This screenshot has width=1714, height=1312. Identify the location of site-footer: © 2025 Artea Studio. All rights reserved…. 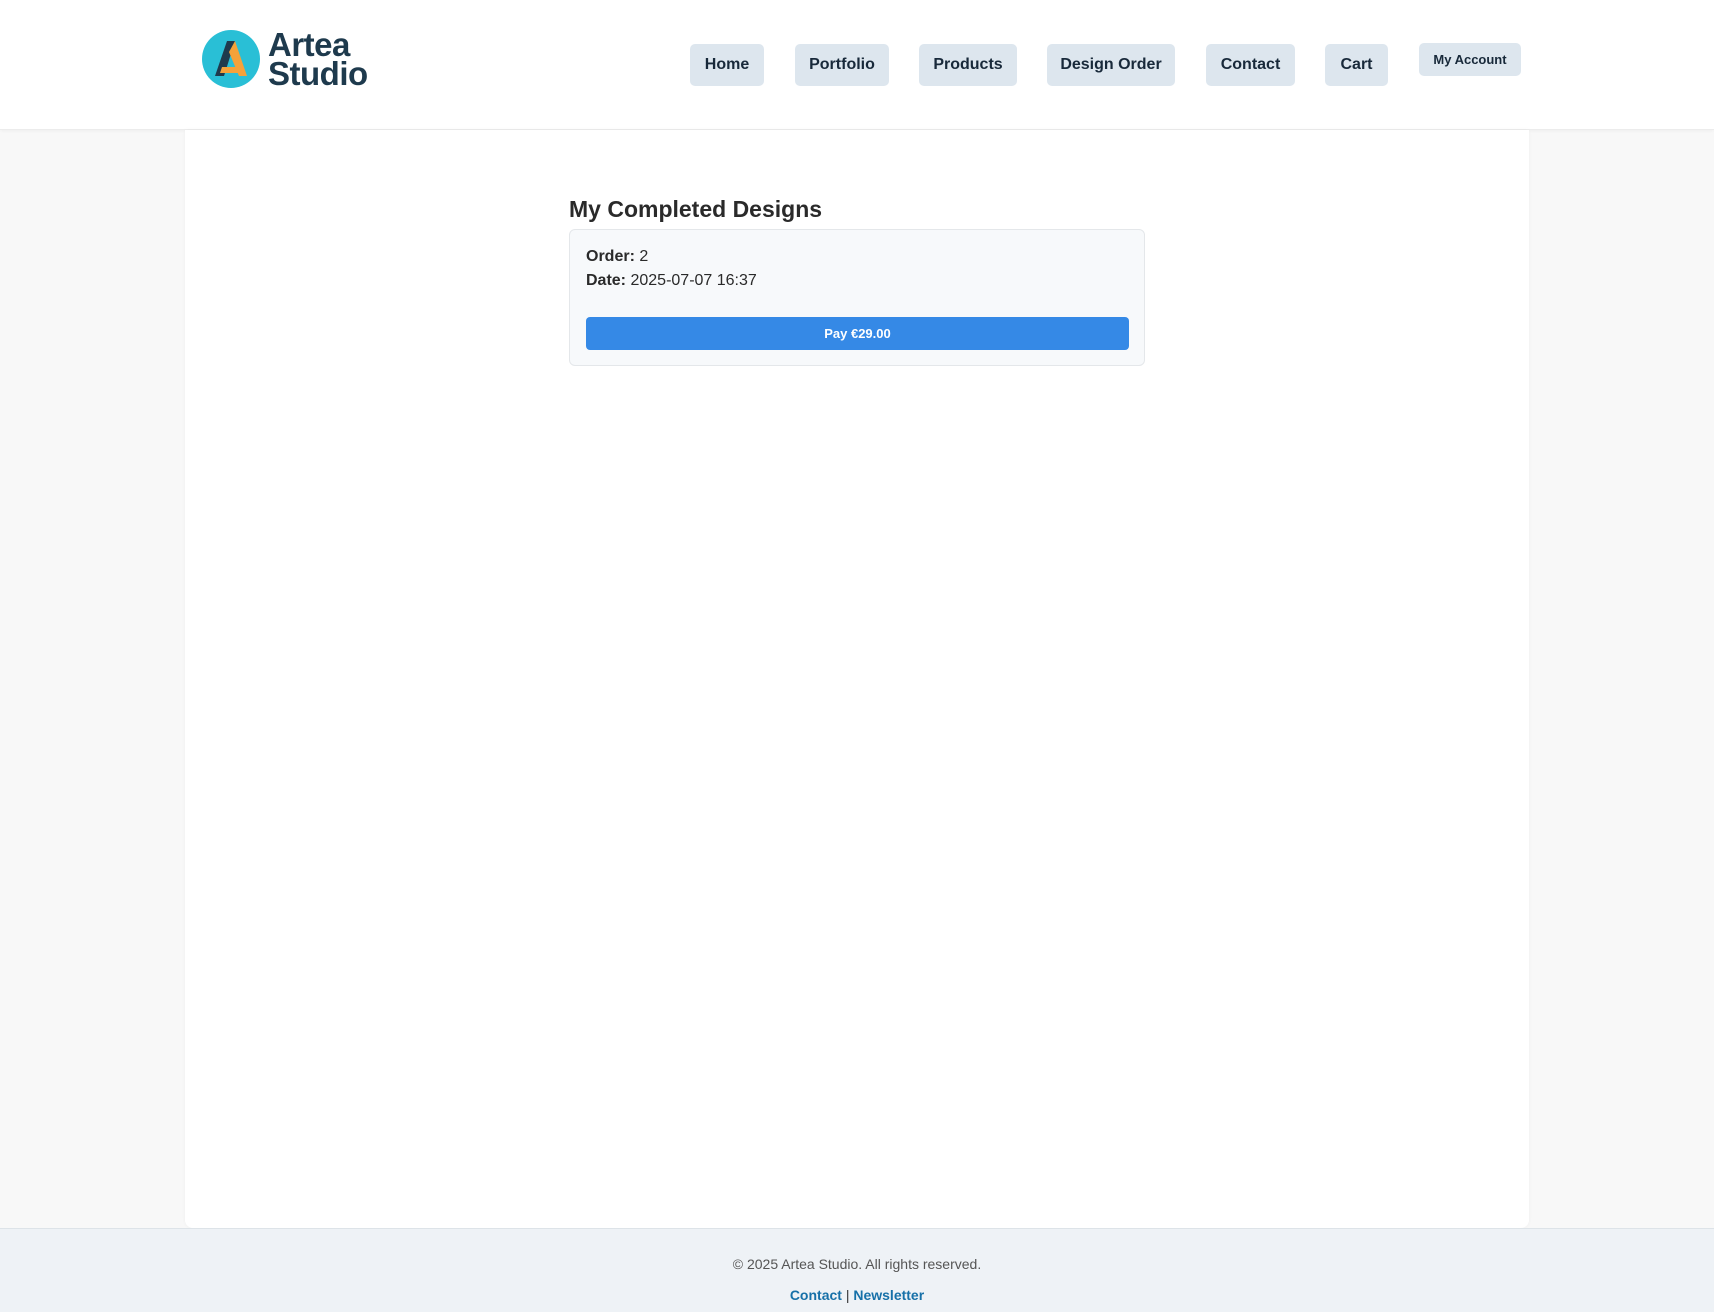
(857, 1270).